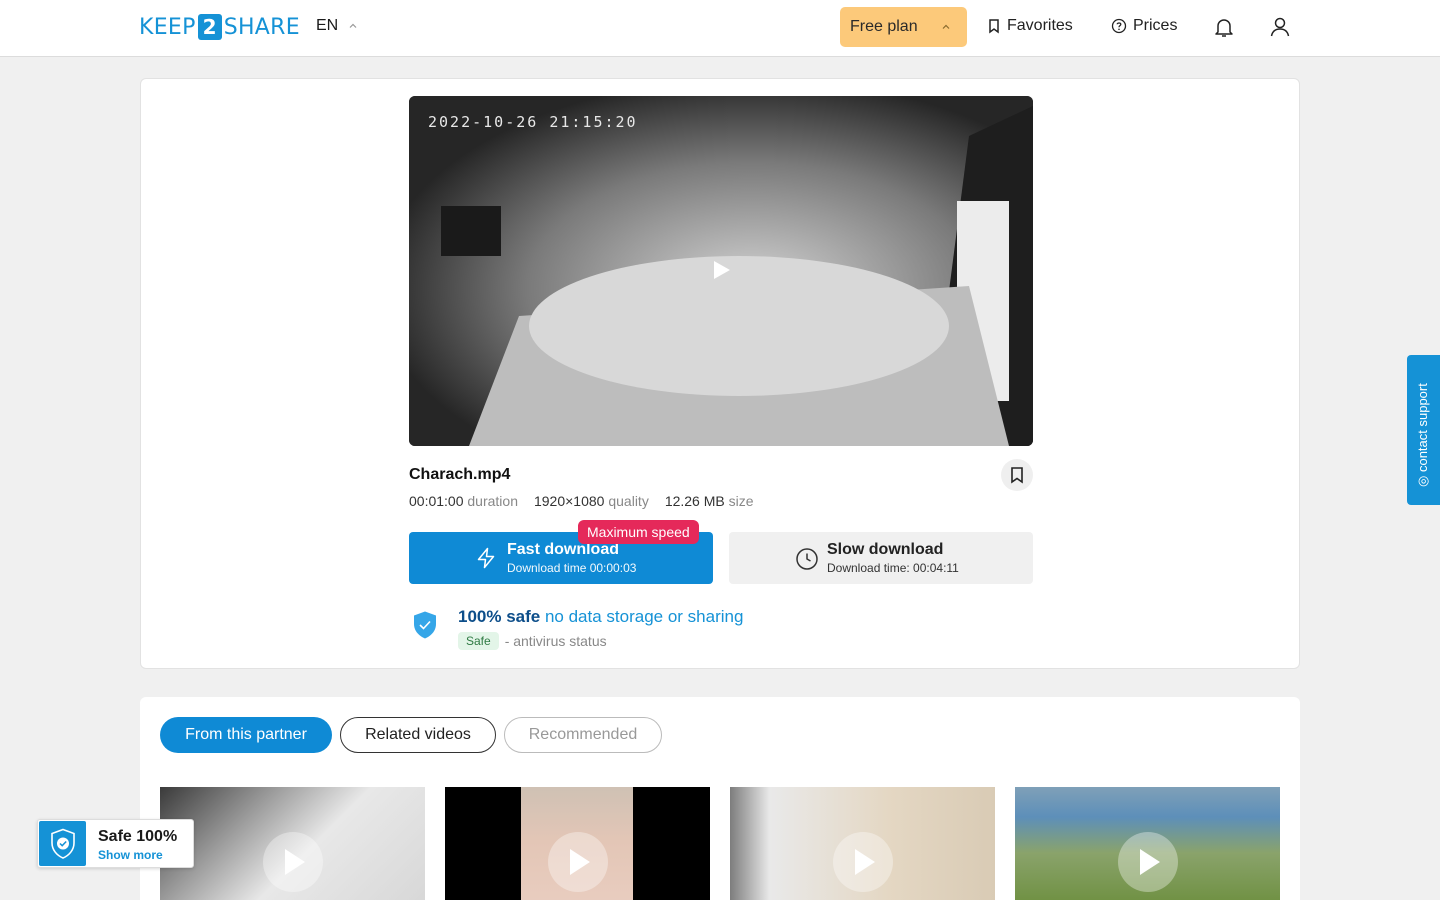 Image resolution: width=1440 pixels, height=900 pixels. What do you see at coordinates (460, 474) in the screenshot?
I see `file-name: Charach.mp4` at bounding box center [460, 474].